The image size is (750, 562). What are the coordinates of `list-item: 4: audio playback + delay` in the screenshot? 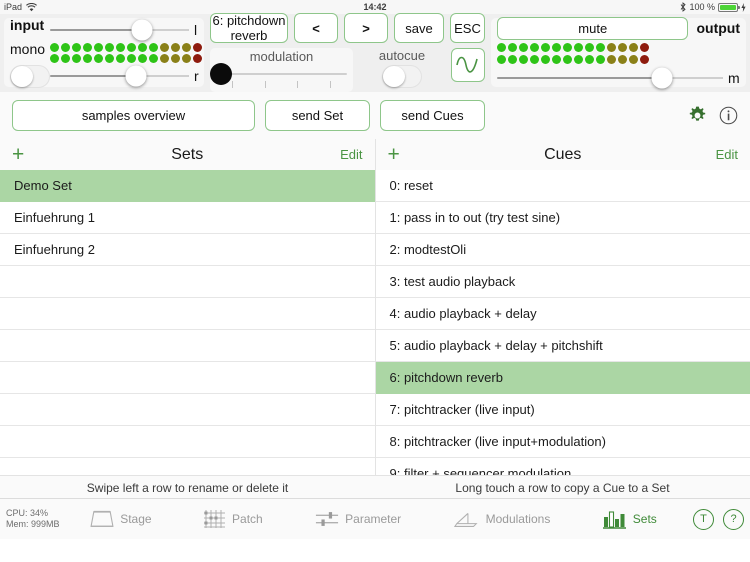 It's located at (562, 314).